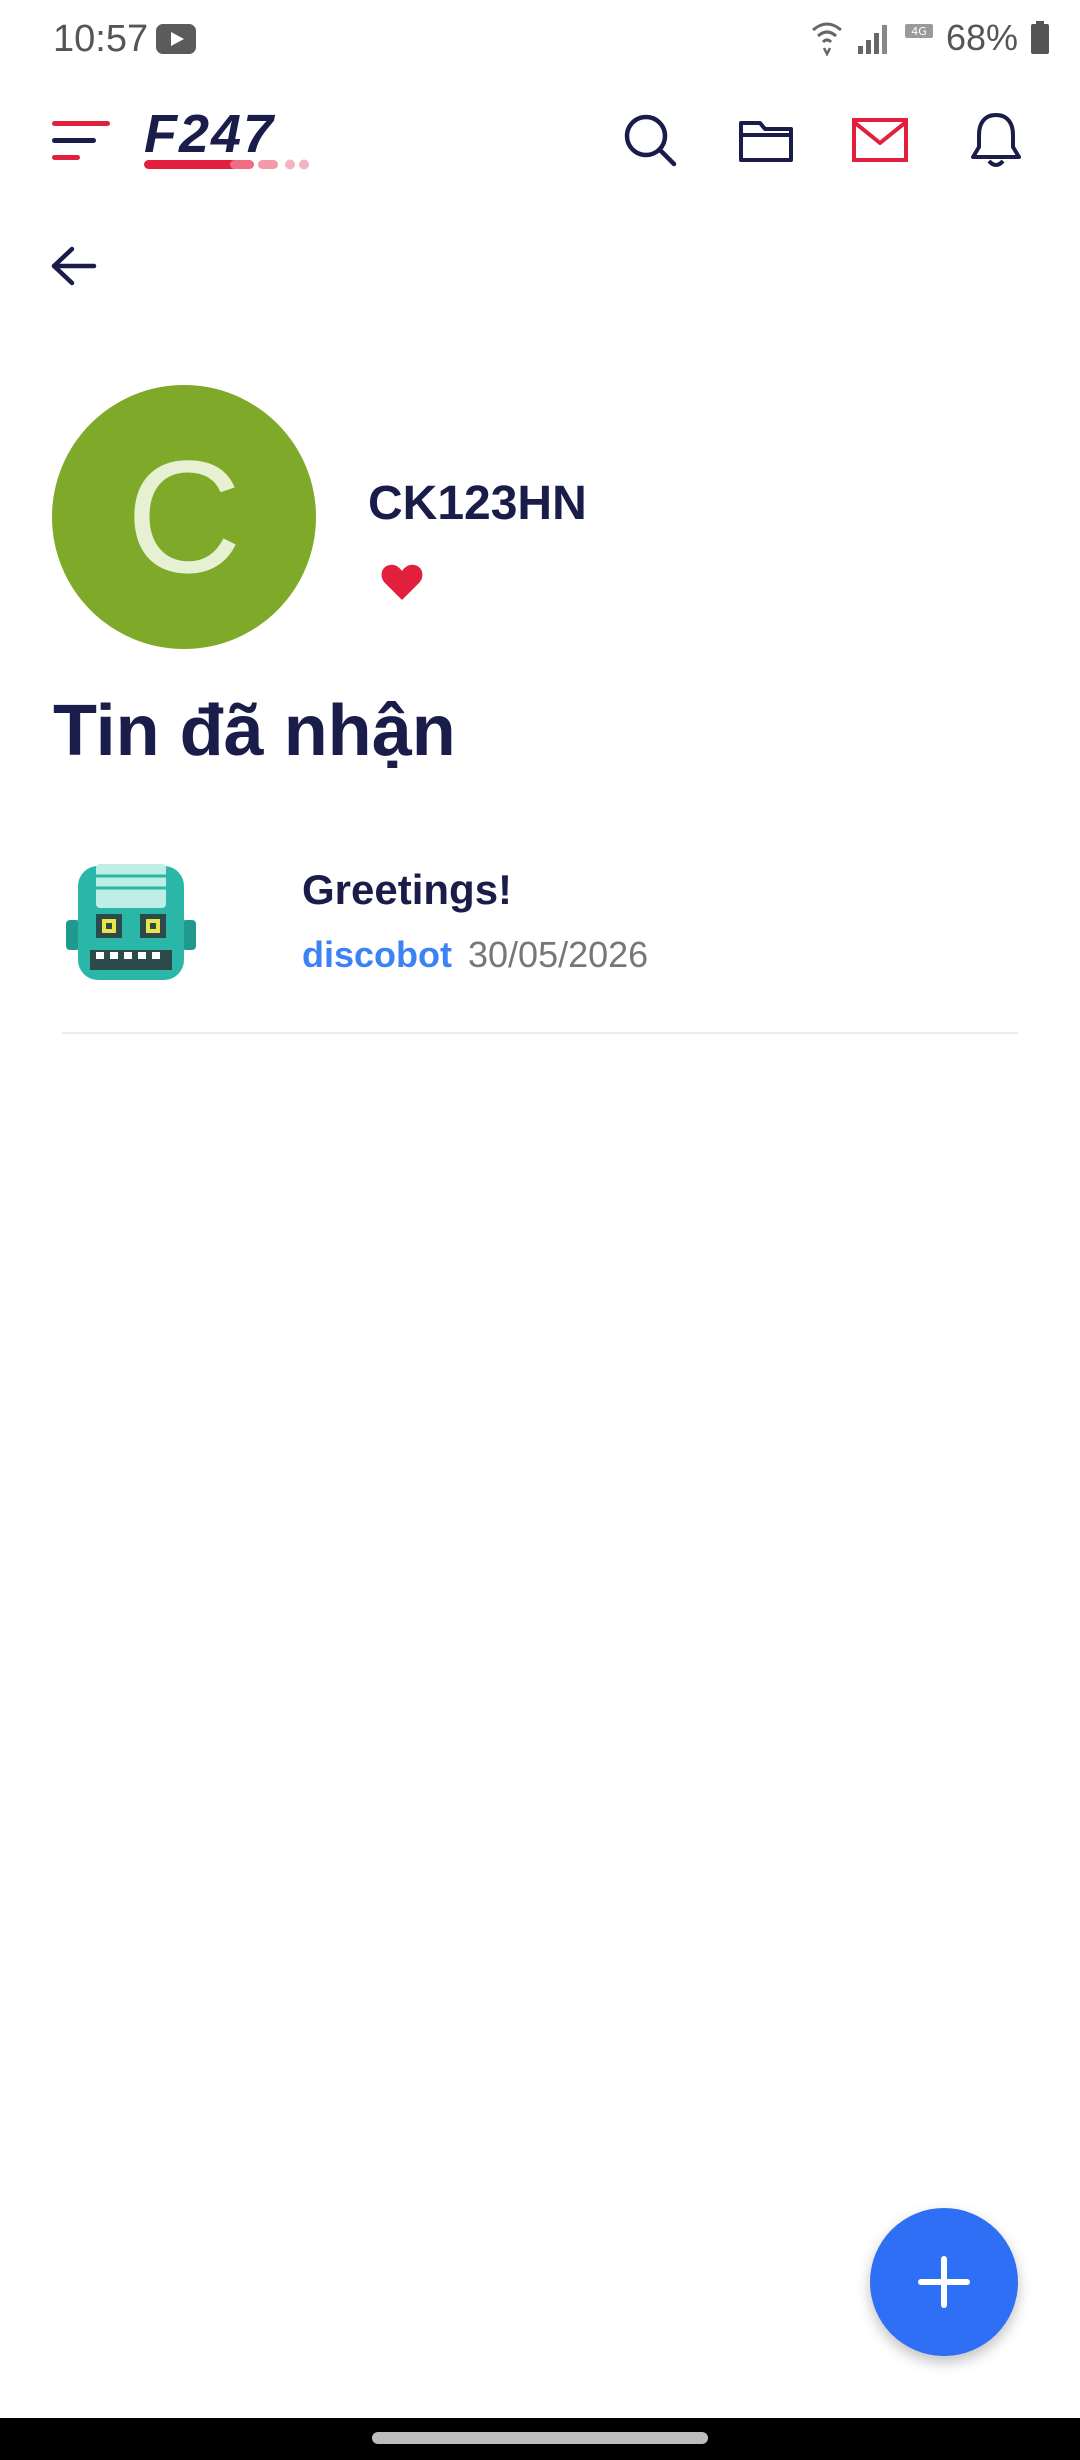  I want to click on bell-icon, so click(996, 140).